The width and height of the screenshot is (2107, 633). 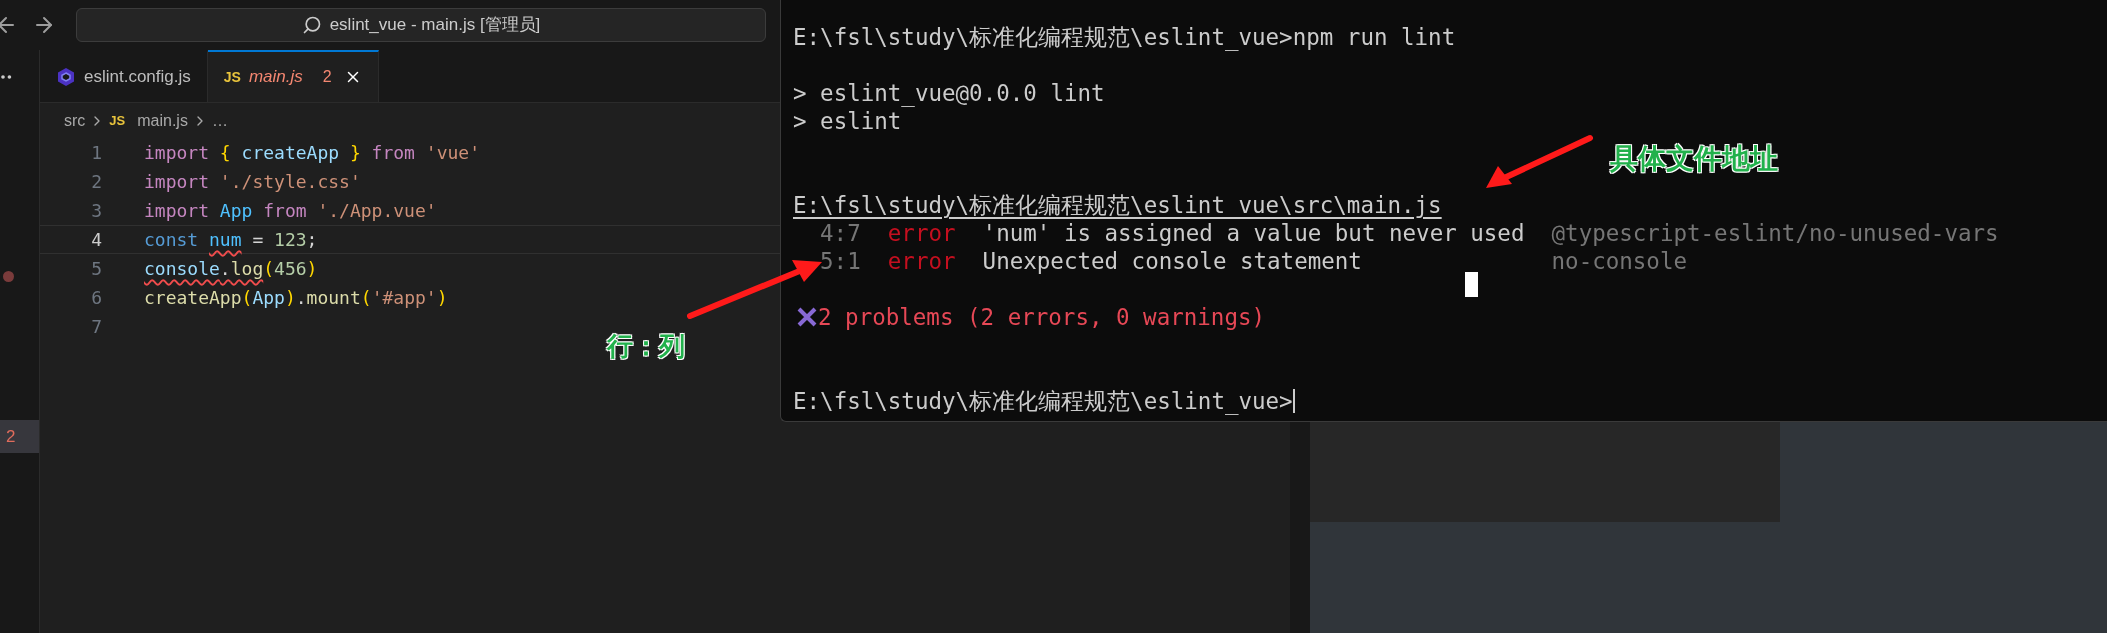 I want to click on code-line: import './style.css', so click(x=252, y=182).